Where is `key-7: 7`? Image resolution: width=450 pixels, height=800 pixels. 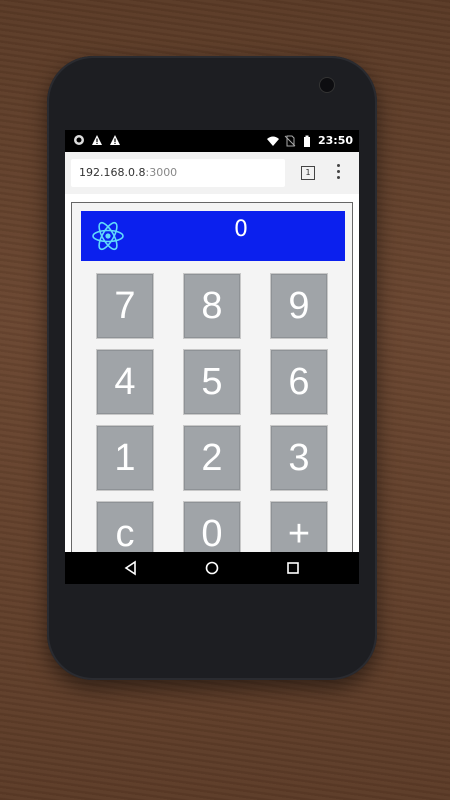 key-7: 7 is located at coordinates (125, 306).